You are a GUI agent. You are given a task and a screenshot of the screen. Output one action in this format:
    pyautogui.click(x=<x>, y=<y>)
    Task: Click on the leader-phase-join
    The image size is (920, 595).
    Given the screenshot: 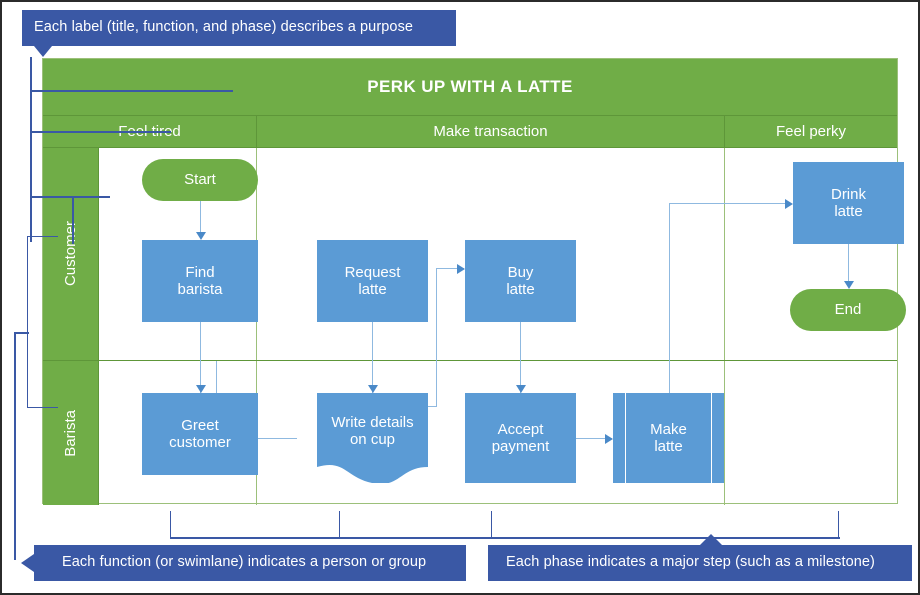 What is the action you would take?
    pyautogui.click(x=505, y=538)
    